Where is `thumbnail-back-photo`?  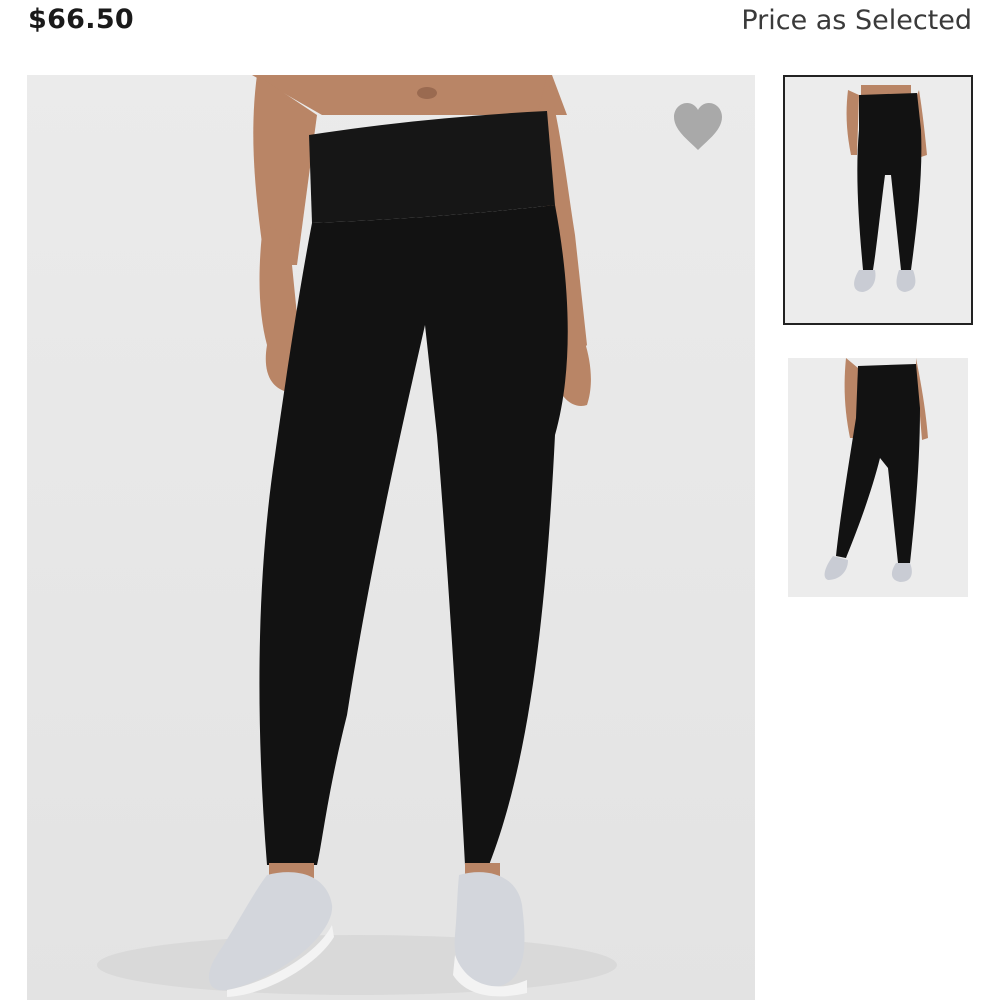 thumbnail-back-photo is located at coordinates (876, 470).